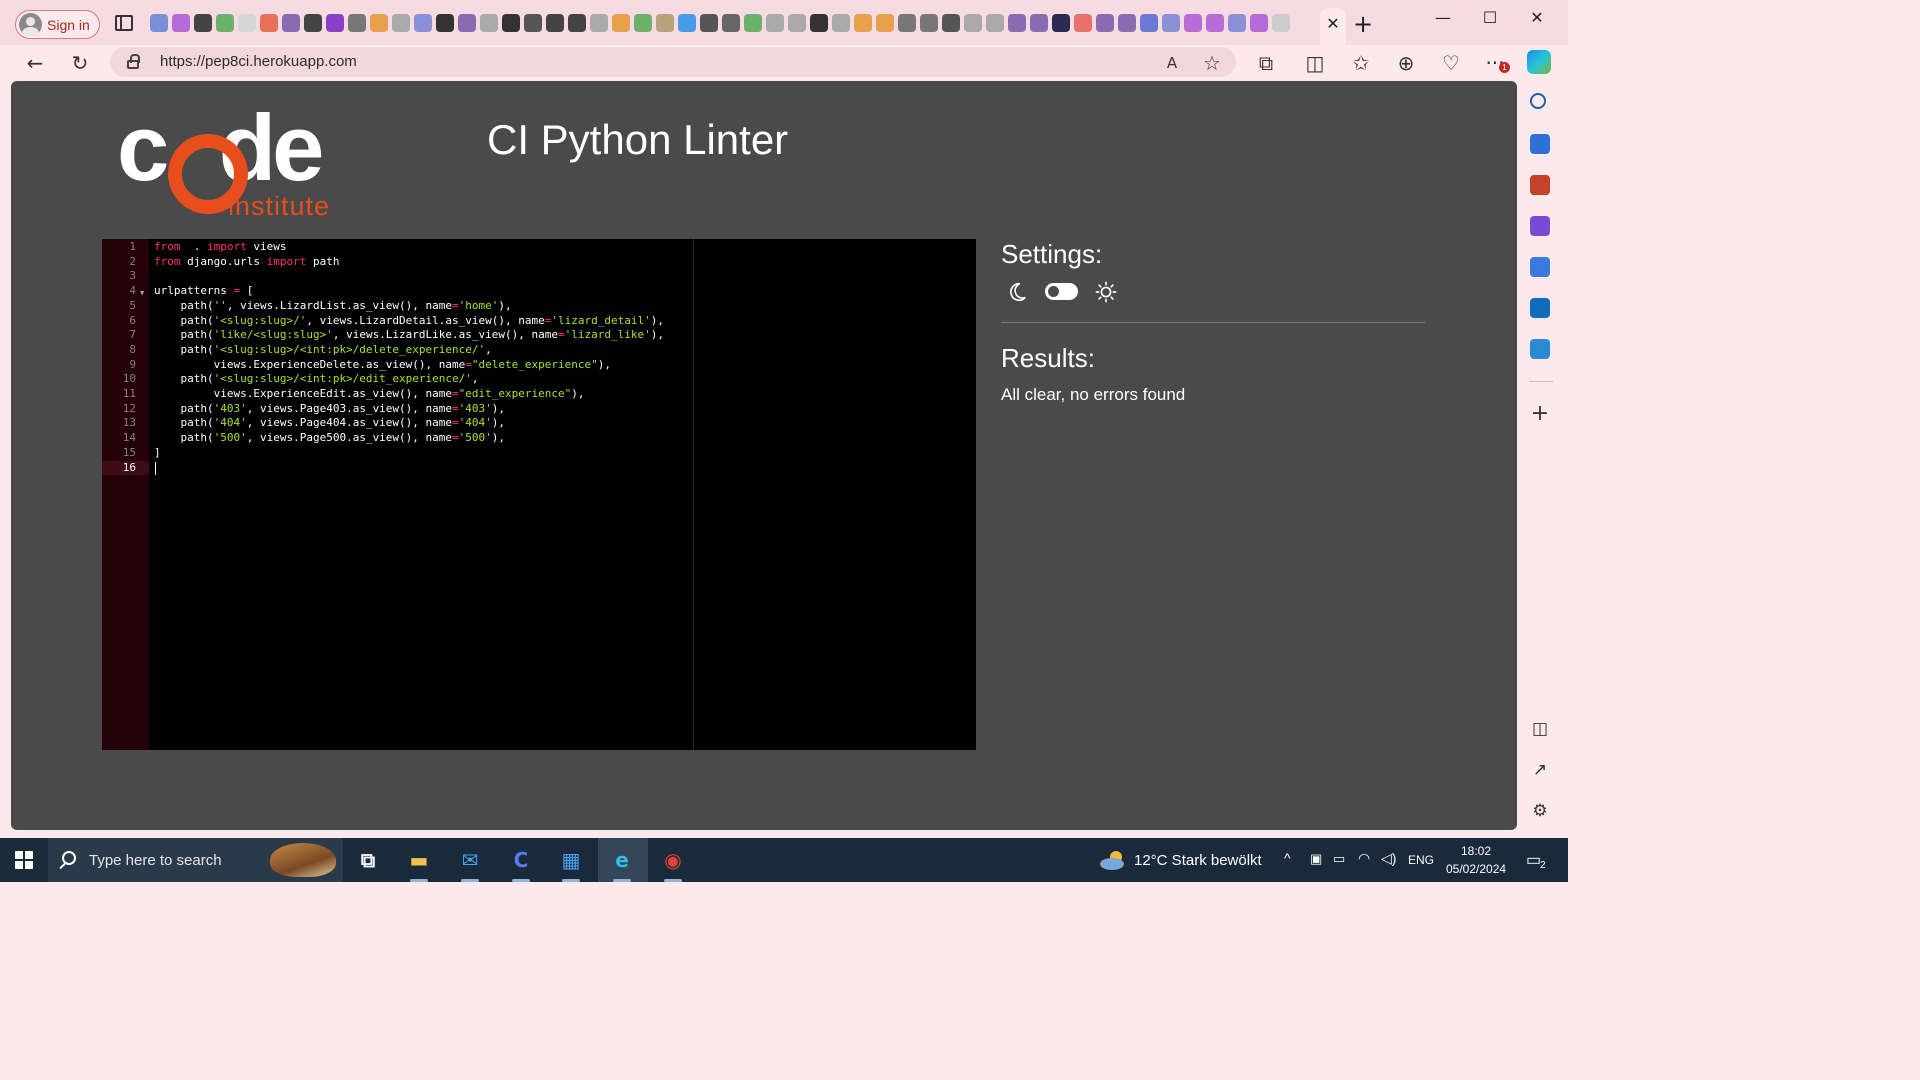 The width and height of the screenshot is (1920, 1080). Describe the element at coordinates (1540, 349) in the screenshot. I see `send-icon` at that location.